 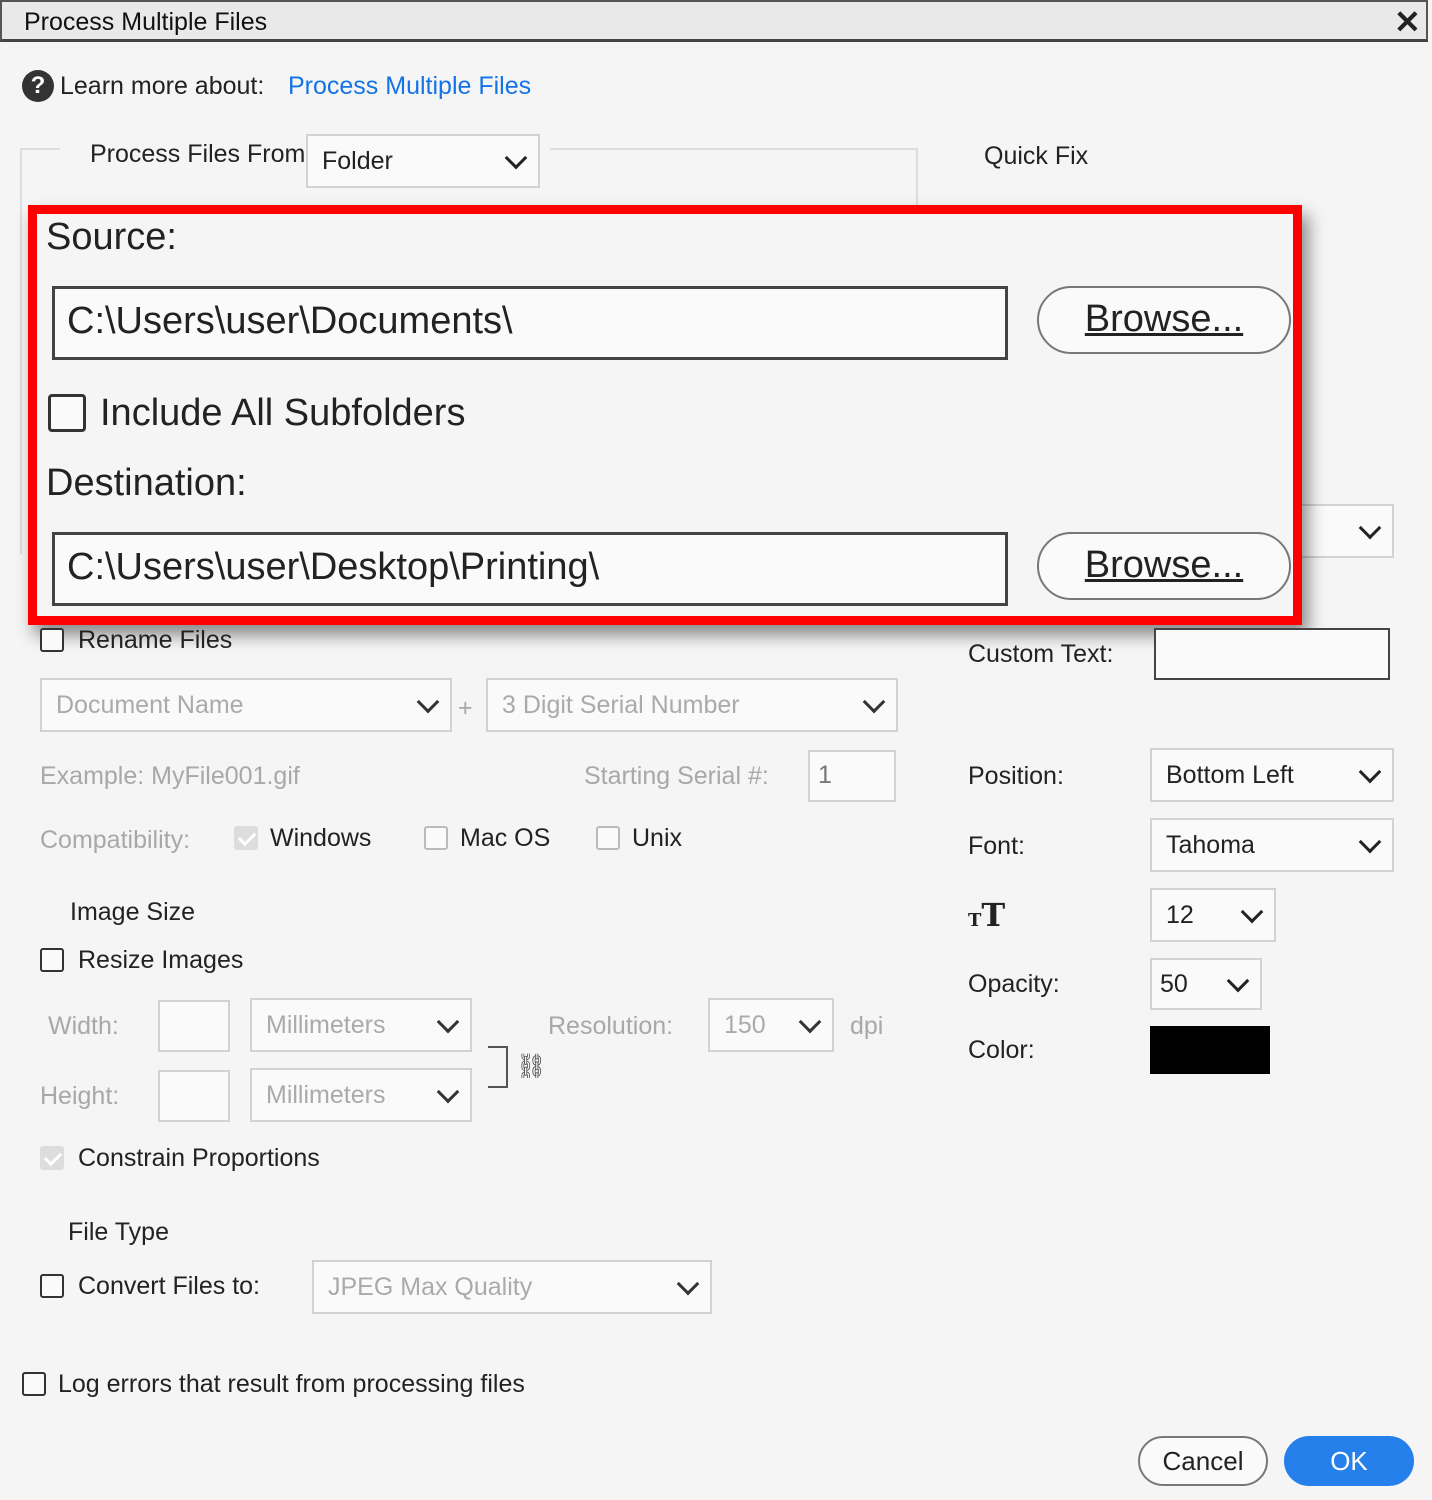 I want to click on watermark-type-select, so click(x=1347, y=531).